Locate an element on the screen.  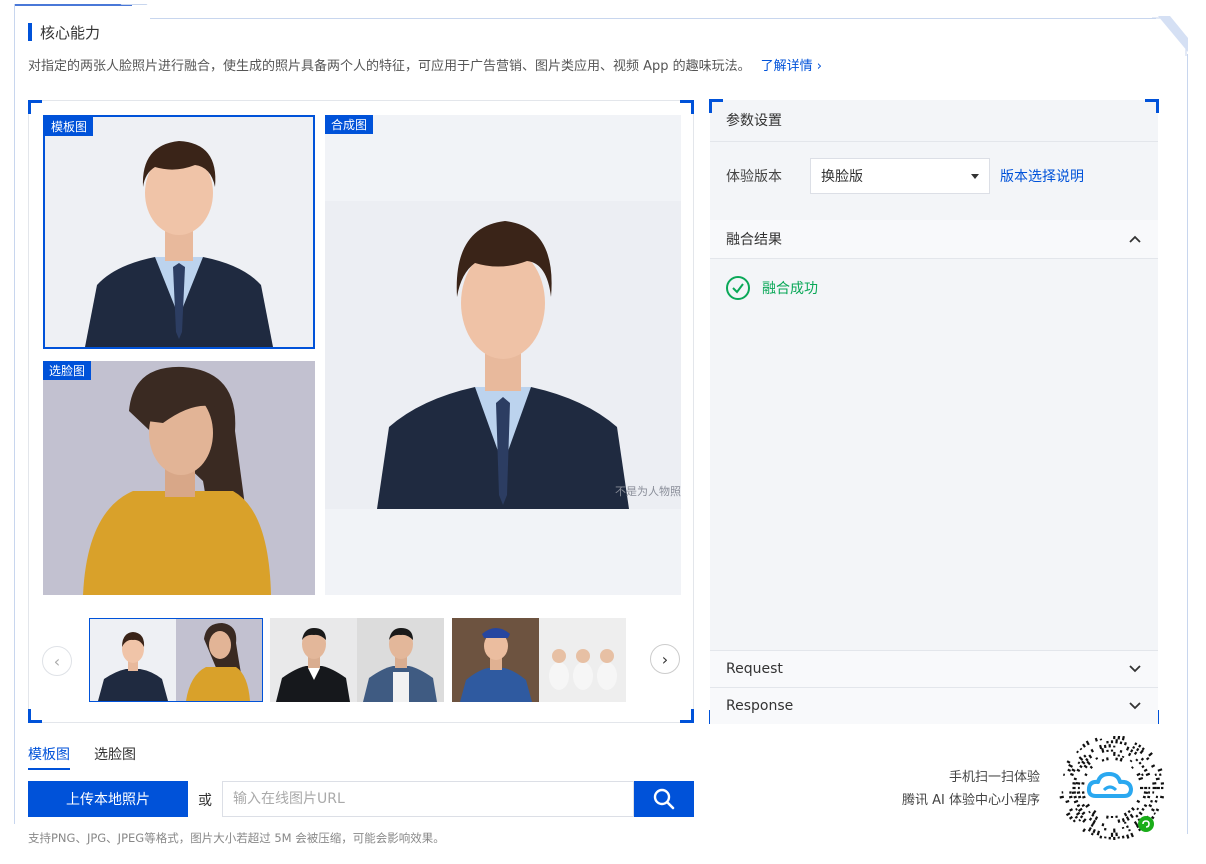
or-label: 或 is located at coordinates (205, 801).